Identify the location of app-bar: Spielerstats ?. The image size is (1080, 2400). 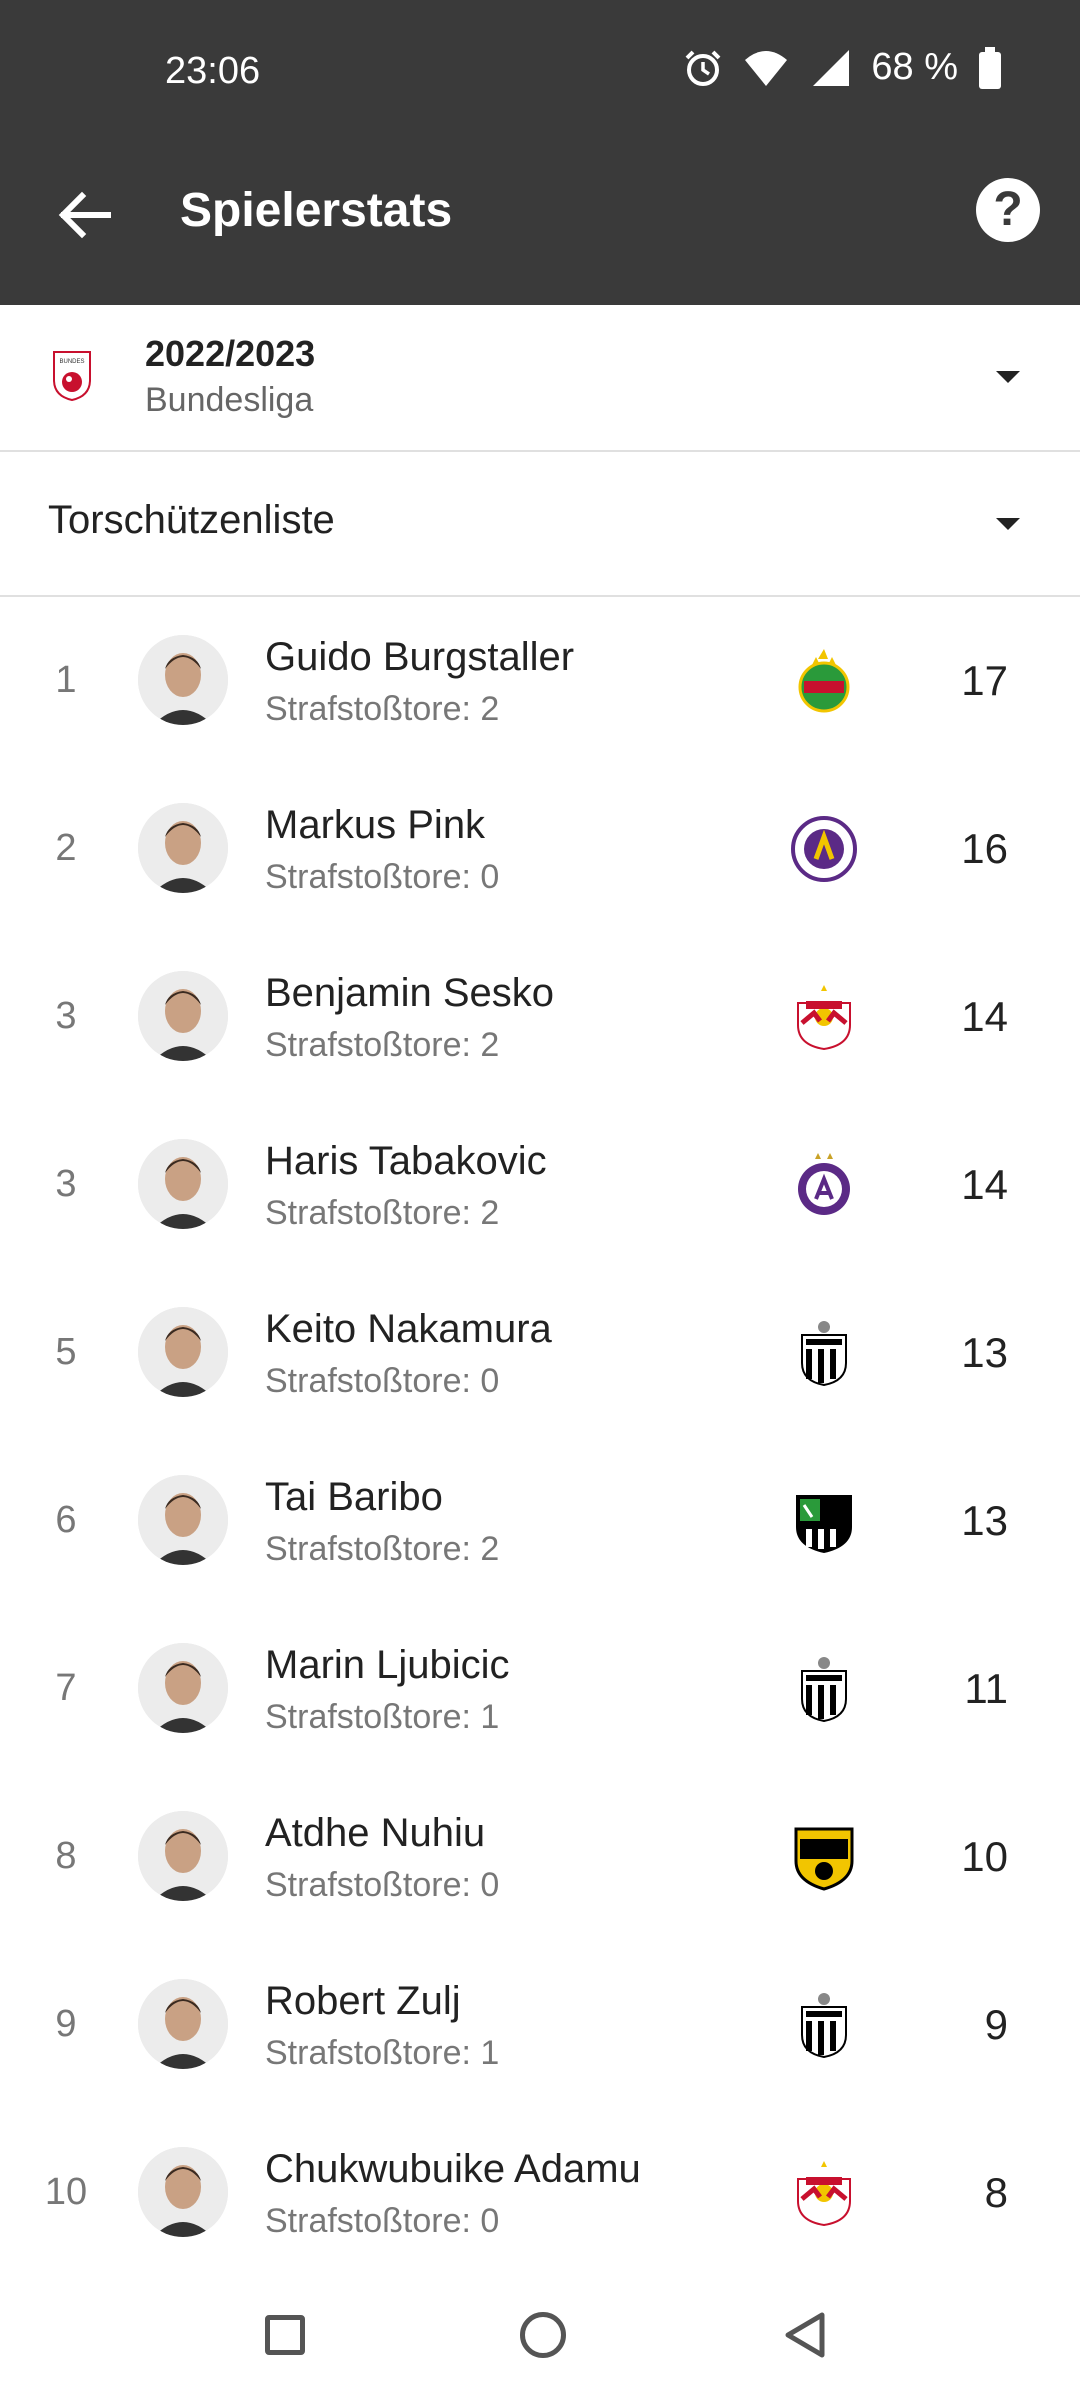
(540, 222).